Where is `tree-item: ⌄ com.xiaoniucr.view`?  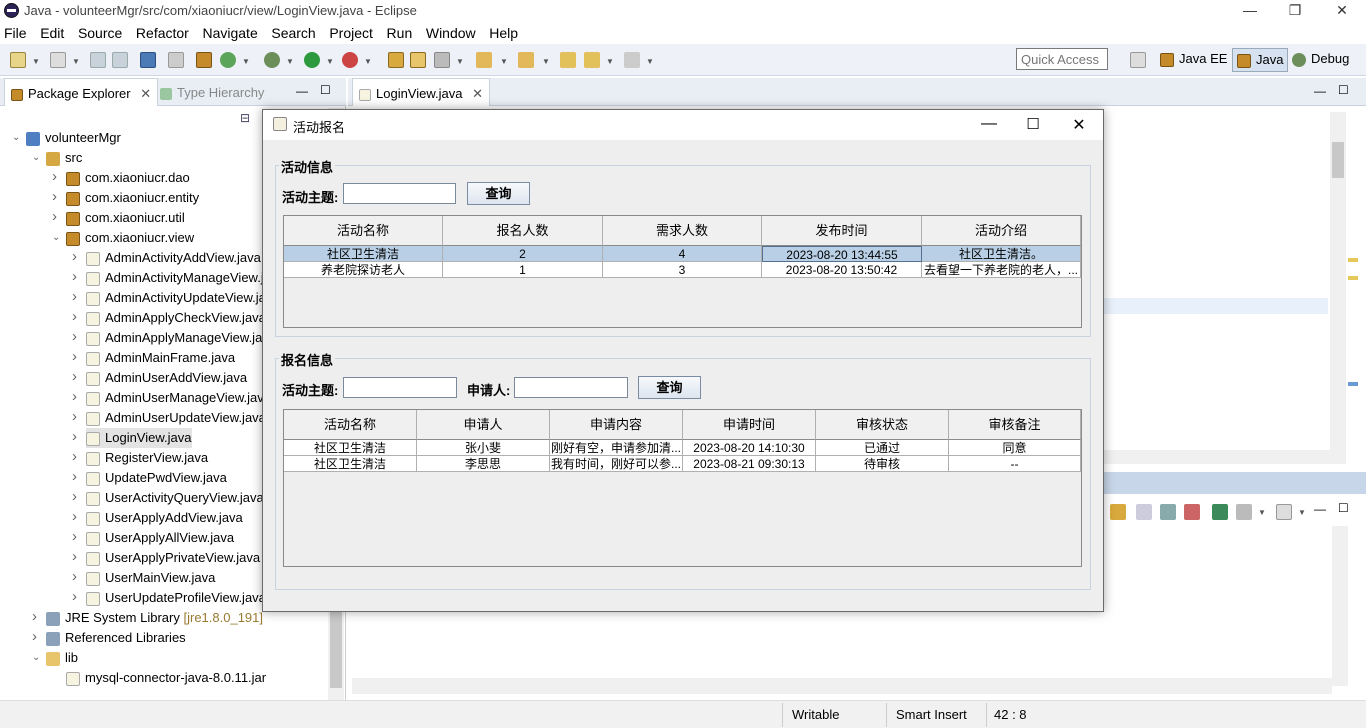 tree-item: ⌄ com.xiaoniucr.view is located at coordinates (123, 238).